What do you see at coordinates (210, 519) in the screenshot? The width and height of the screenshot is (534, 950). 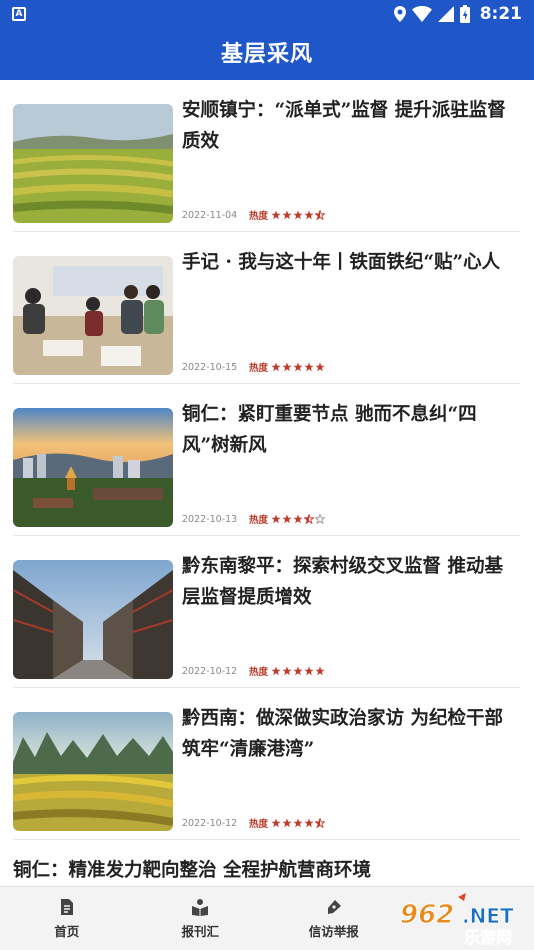 I see `article-date: 2022-10-13` at bounding box center [210, 519].